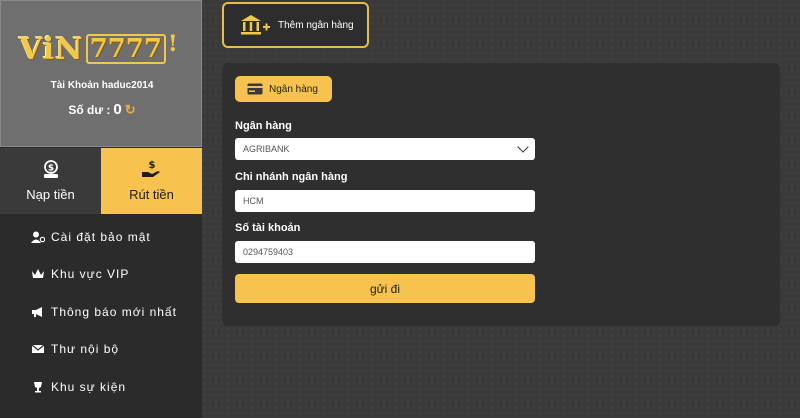 This screenshot has width=800, height=418. I want to click on balance-label: Số dư :, so click(89, 110).